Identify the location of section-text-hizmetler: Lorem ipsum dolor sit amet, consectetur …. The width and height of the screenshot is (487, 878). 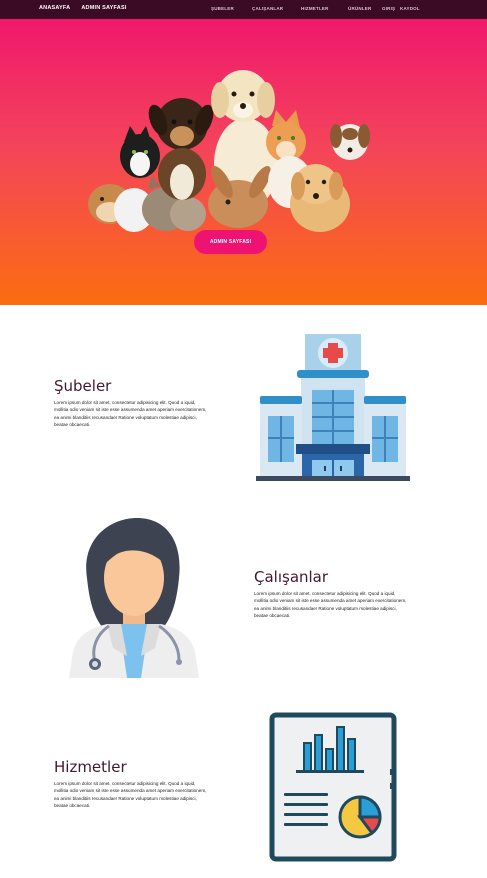
(130, 795).